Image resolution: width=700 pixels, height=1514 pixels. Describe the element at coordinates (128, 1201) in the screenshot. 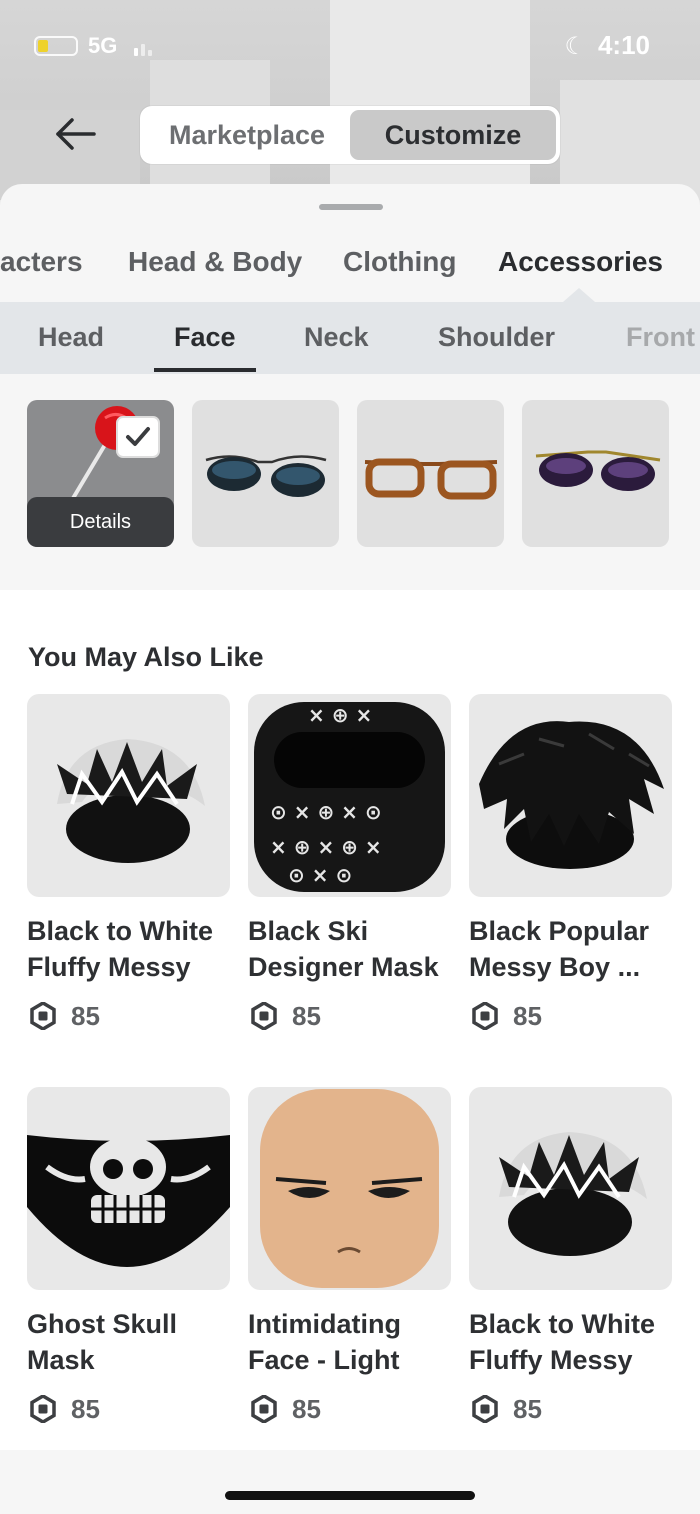

I see `skull-mask-icon` at that location.